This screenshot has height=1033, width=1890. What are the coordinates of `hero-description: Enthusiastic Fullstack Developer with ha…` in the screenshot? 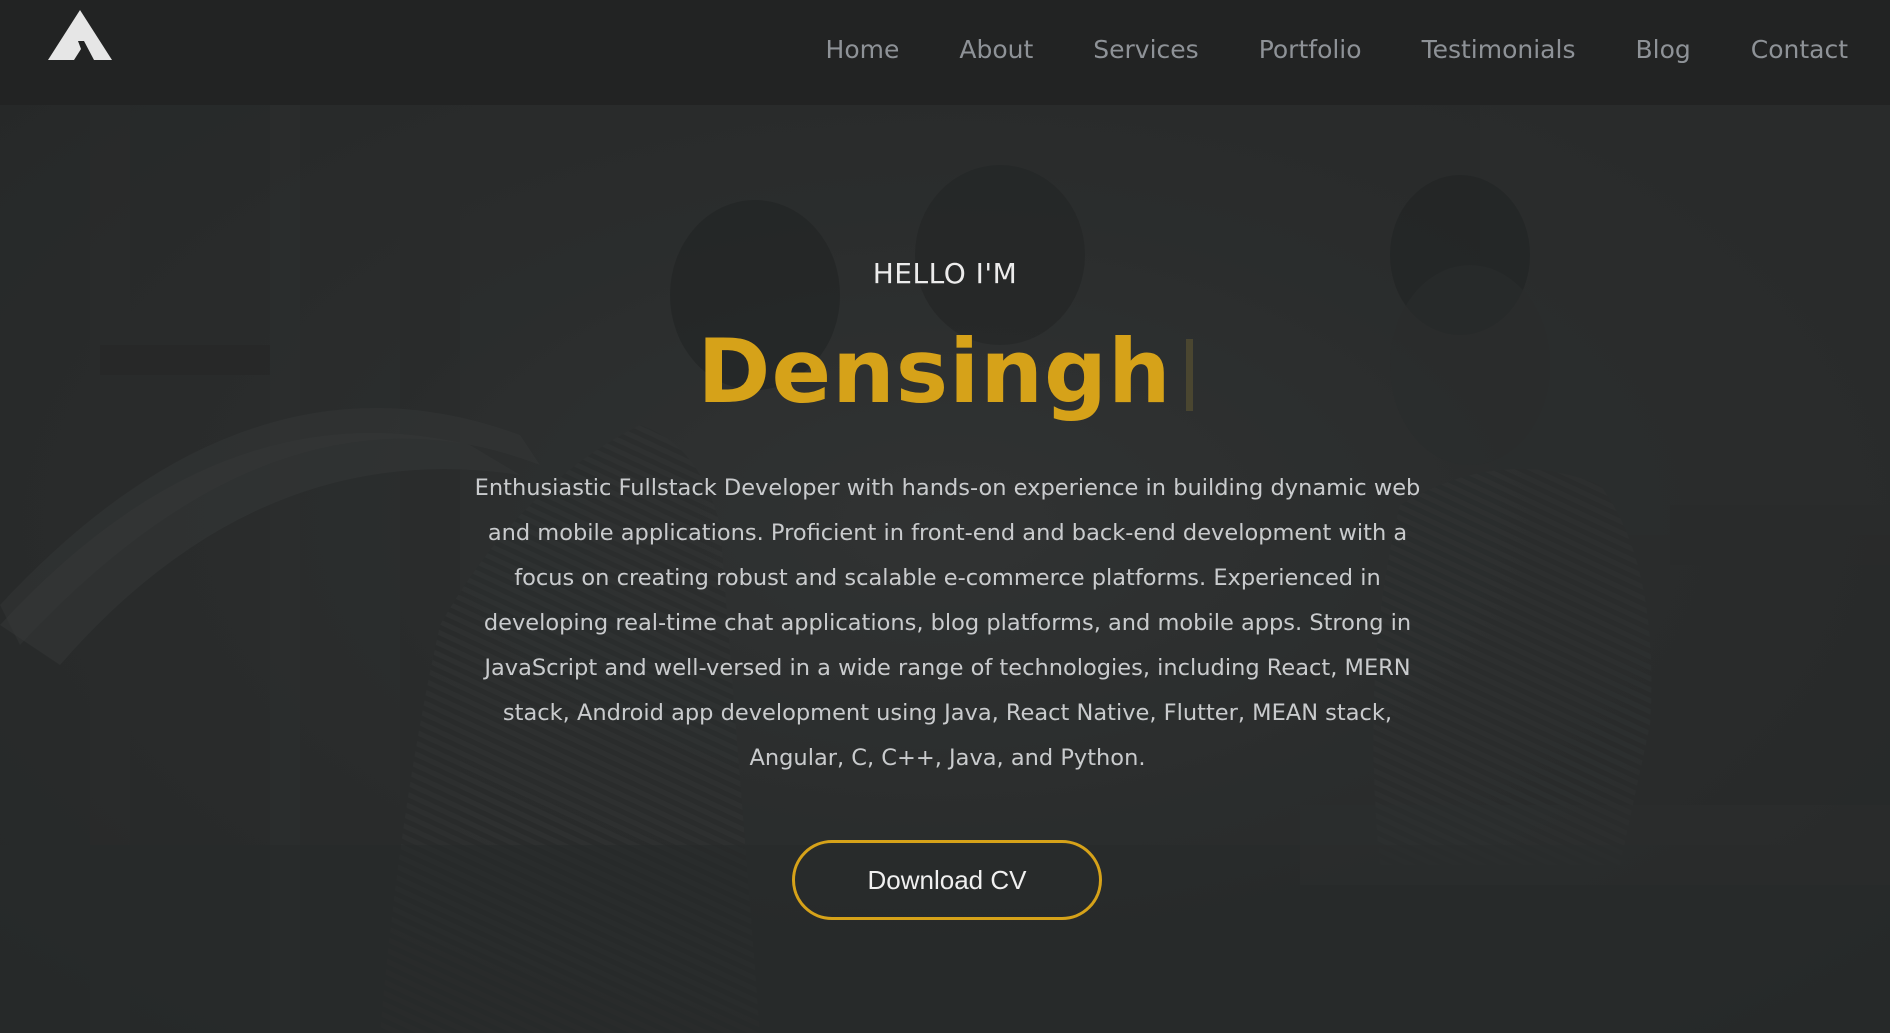 It's located at (947, 623).